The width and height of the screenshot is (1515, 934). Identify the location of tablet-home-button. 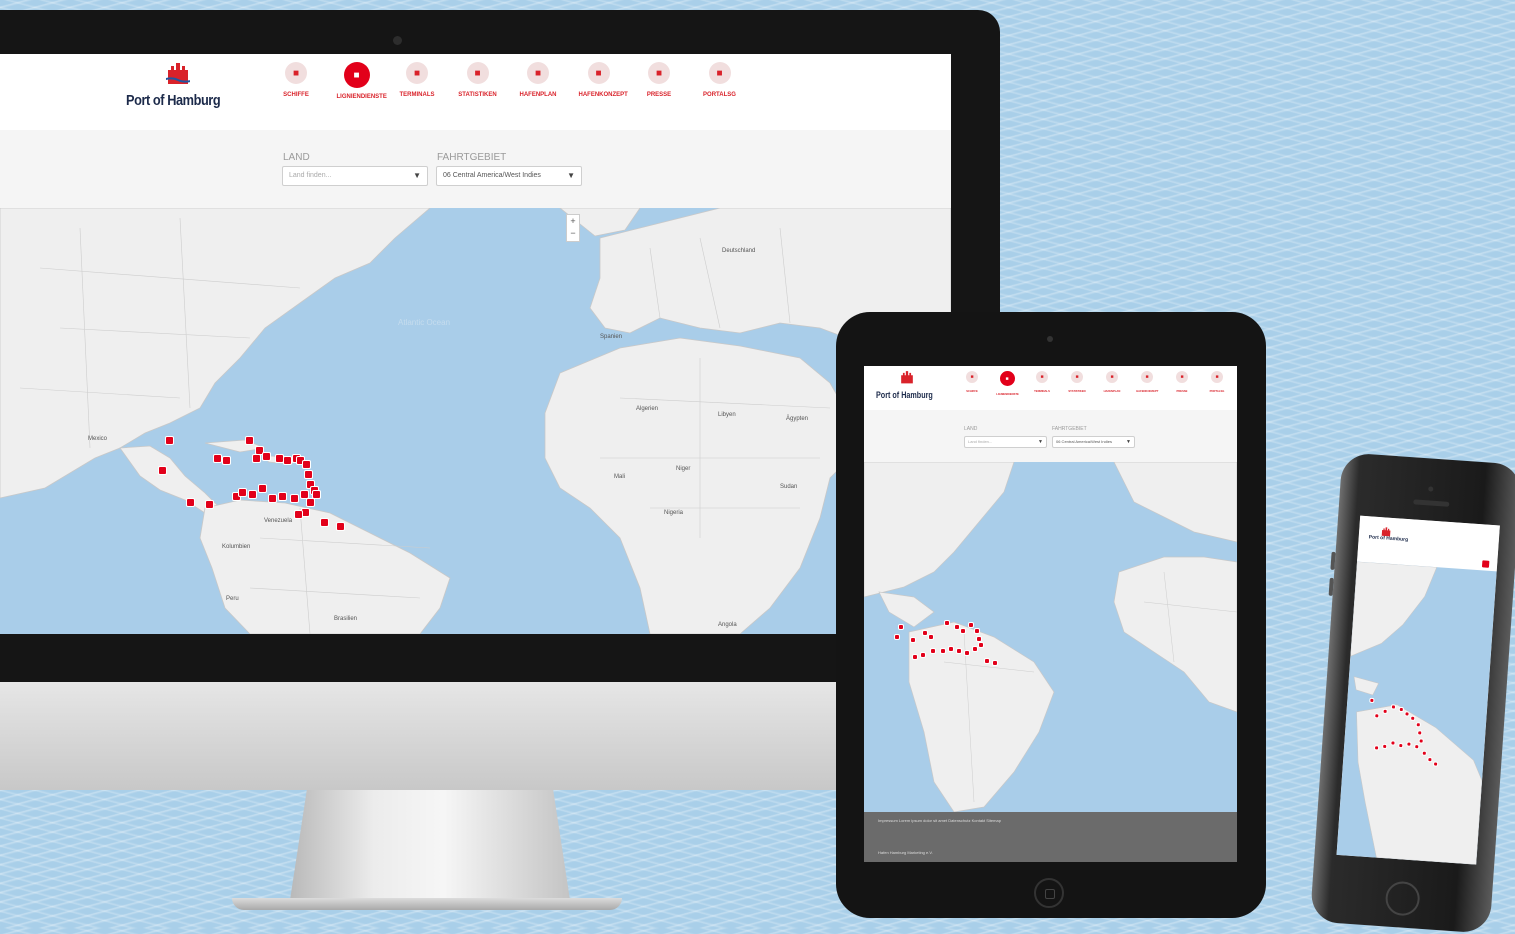
(1049, 893).